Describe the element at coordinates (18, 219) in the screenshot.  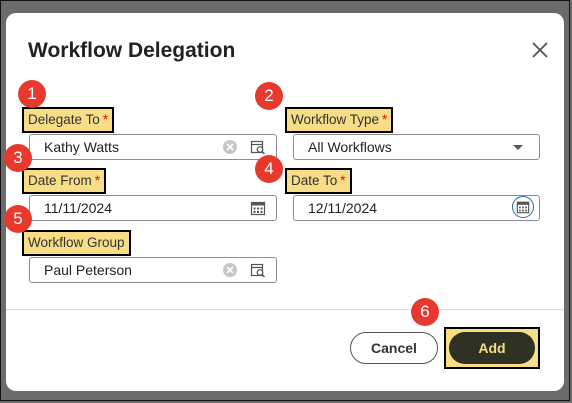
I see `callout-badge-5: 5` at that location.